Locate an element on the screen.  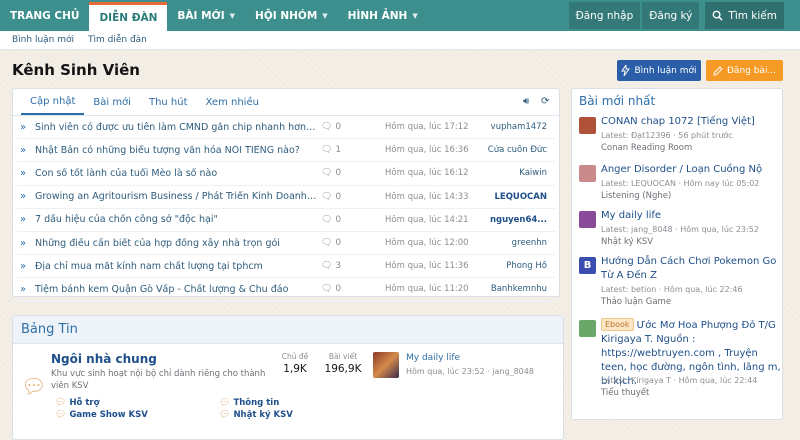
last-post-title: My daily life is located at coordinates (433, 358).